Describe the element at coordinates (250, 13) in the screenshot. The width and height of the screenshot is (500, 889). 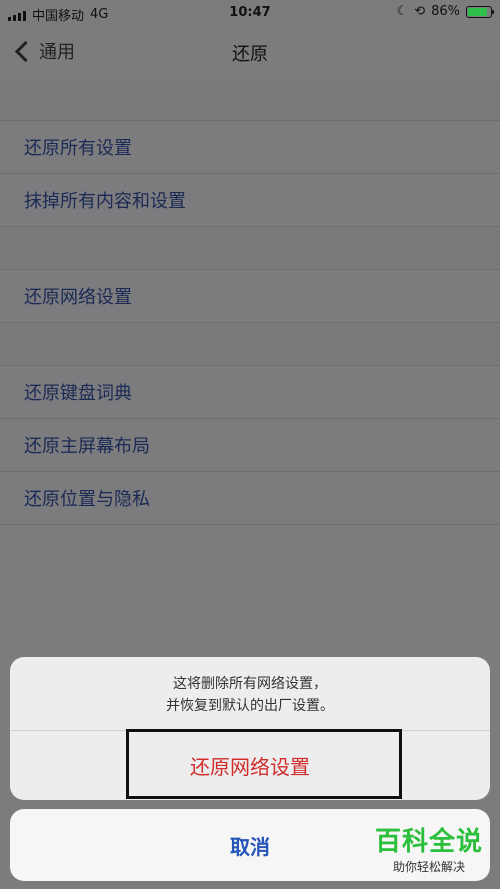
I see `status-bar: 中国移动 4G 10:47 ☾ ⟲ 86%` at that location.